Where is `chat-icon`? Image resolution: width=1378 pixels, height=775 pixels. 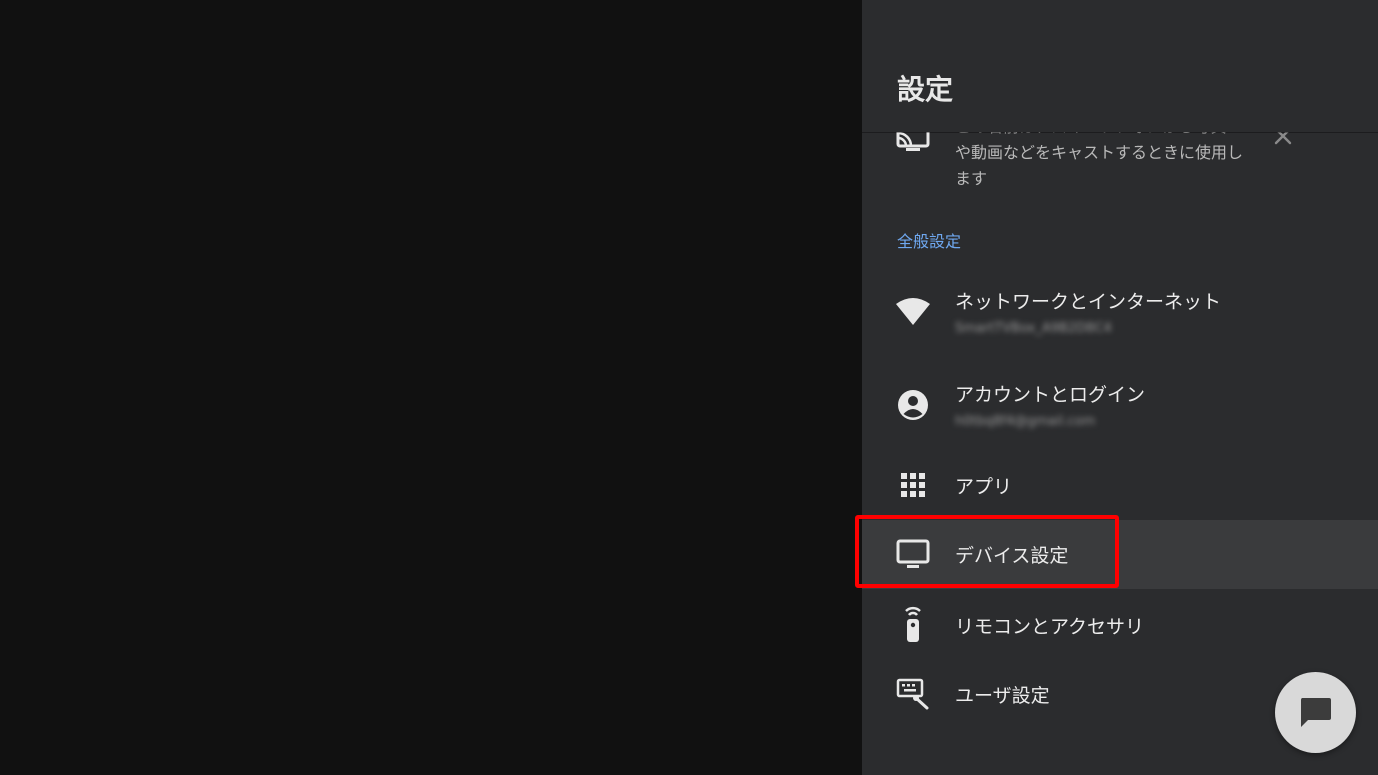
chat-icon is located at coordinates (1315, 712).